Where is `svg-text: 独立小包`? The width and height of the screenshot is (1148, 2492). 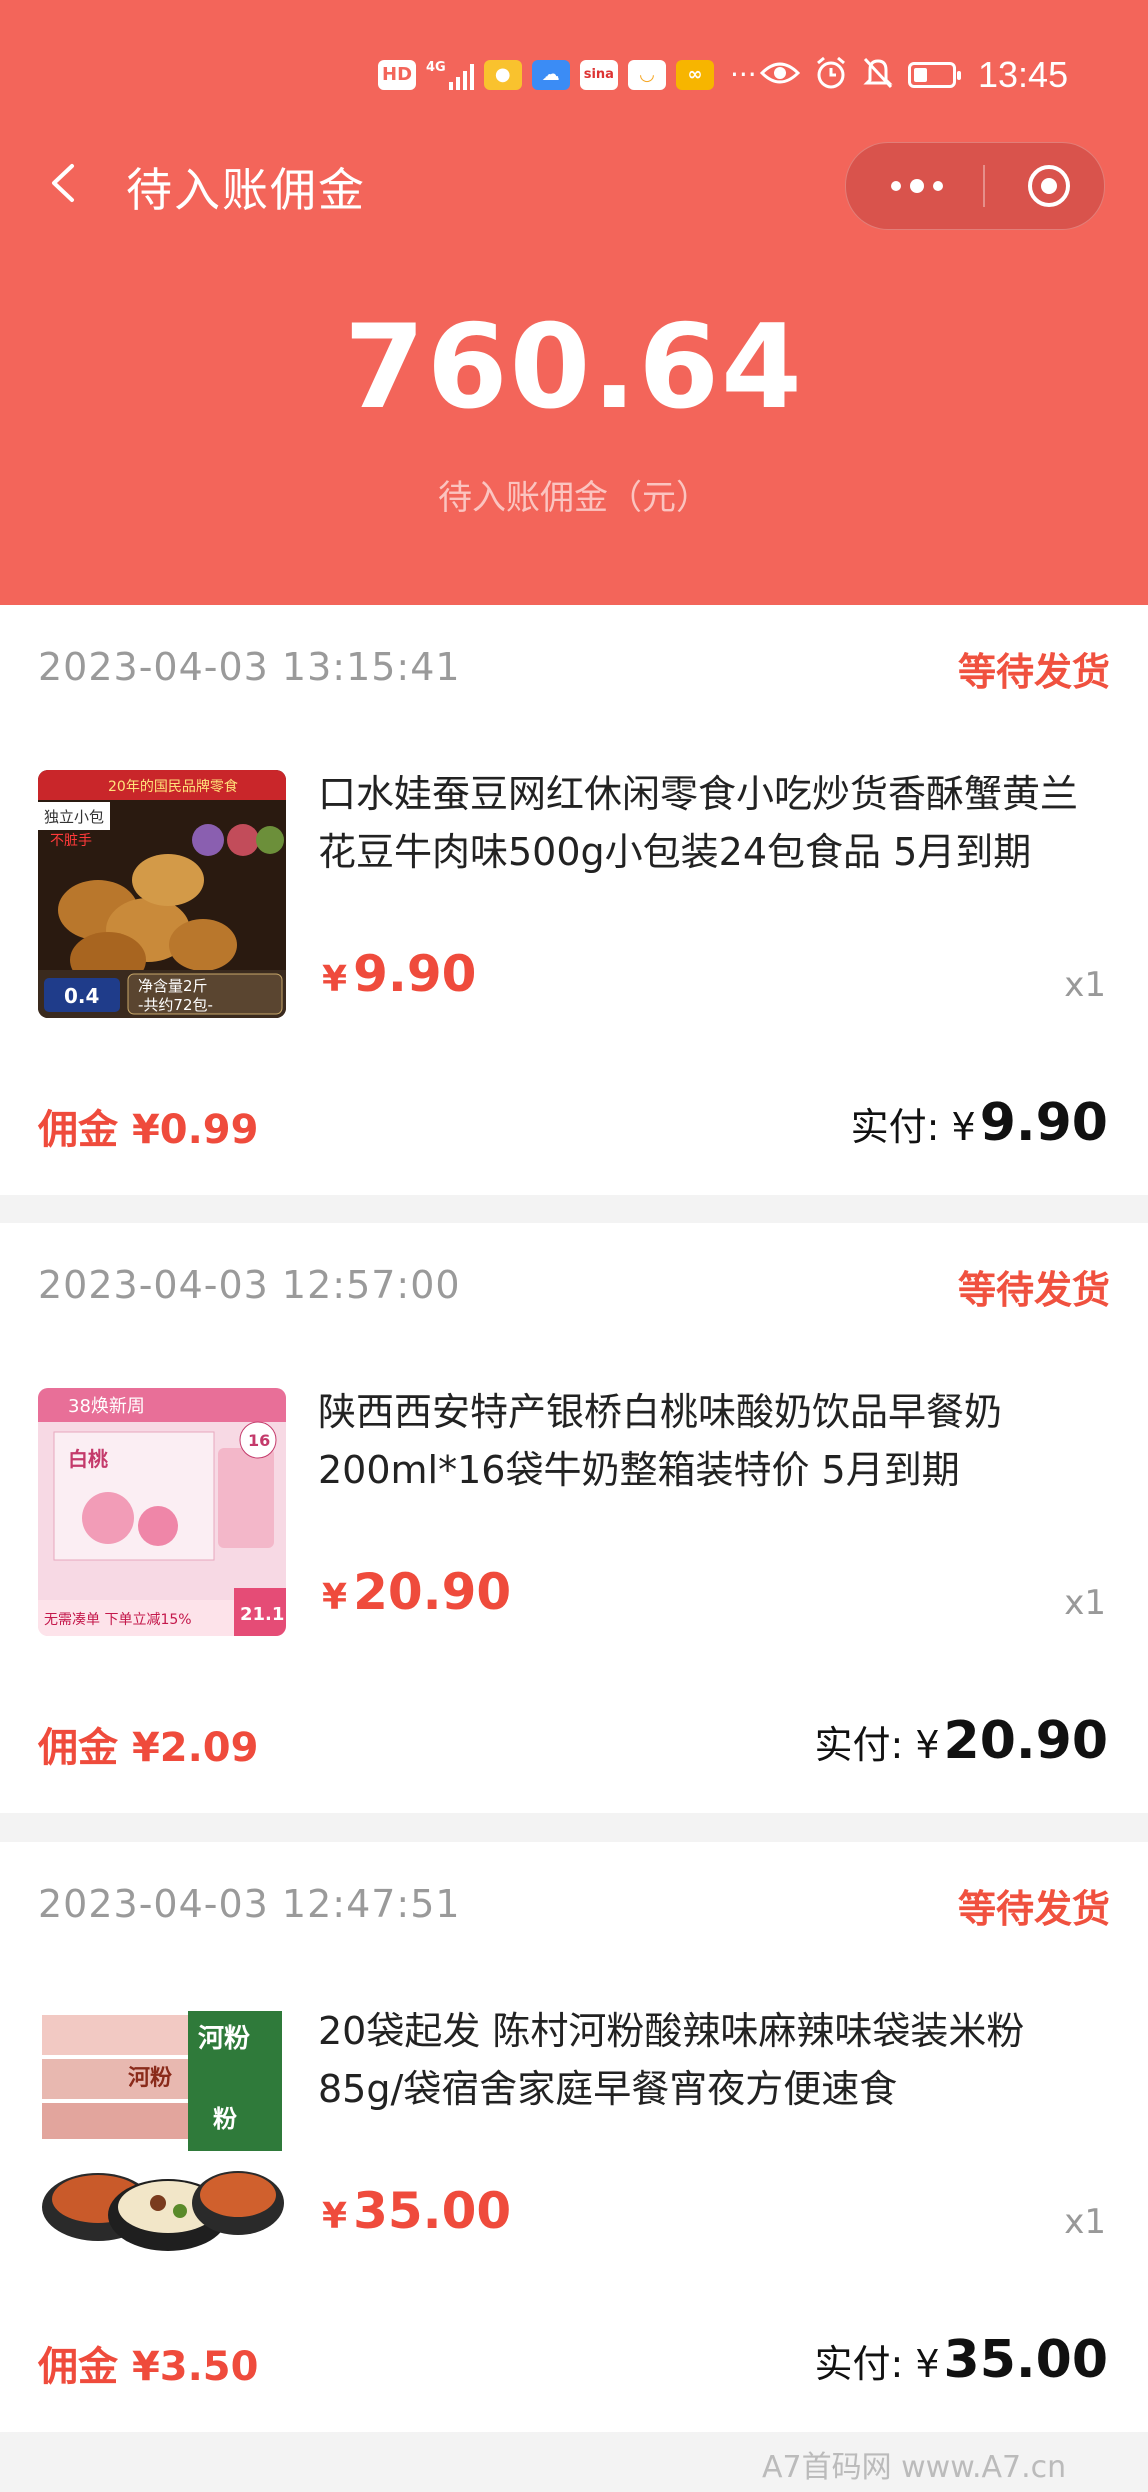
svg-text: 独立小包 is located at coordinates (74, 817).